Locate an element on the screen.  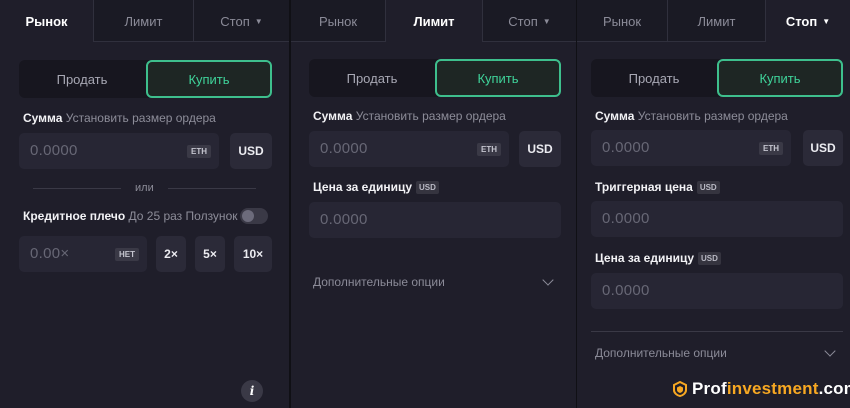
trigger-price-input: 0.0000 is located at coordinates (717, 219).